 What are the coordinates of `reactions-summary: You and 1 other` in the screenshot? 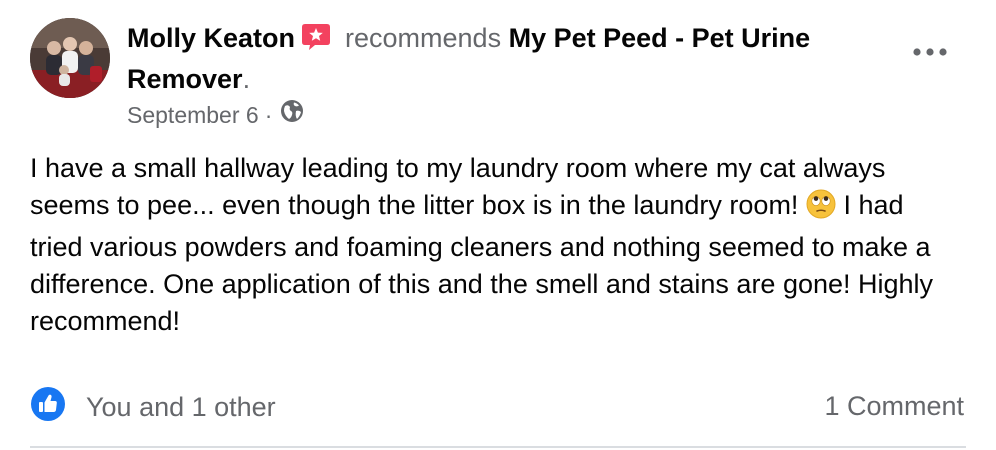 It's located at (153, 407).